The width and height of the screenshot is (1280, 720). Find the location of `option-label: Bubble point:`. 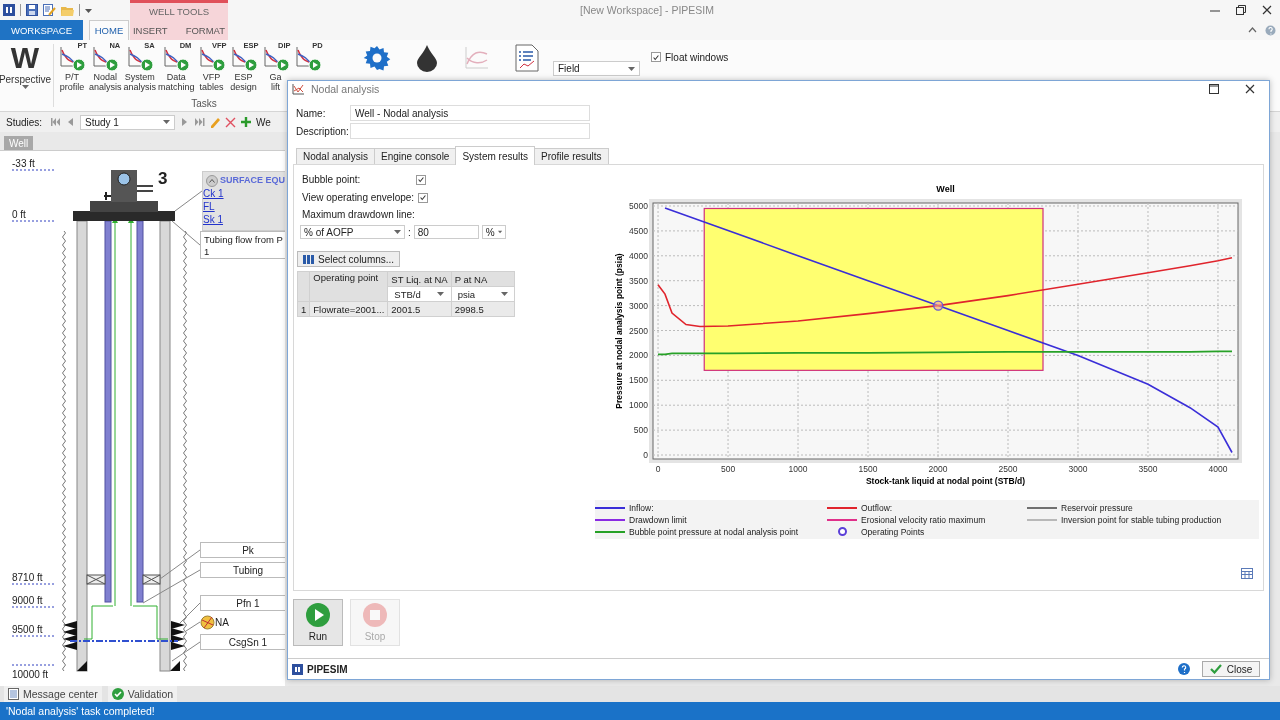

option-label: Bubble point: is located at coordinates (332, 179).